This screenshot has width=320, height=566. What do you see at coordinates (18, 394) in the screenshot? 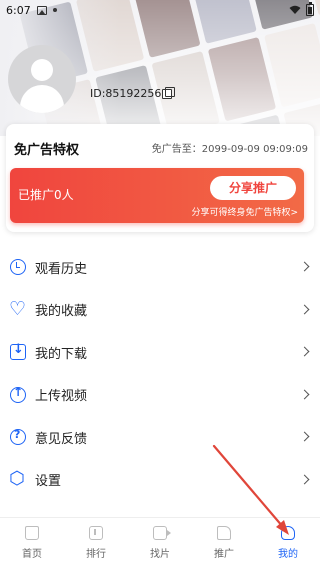
I see `upload-icon` at bounding box center [18, 394].